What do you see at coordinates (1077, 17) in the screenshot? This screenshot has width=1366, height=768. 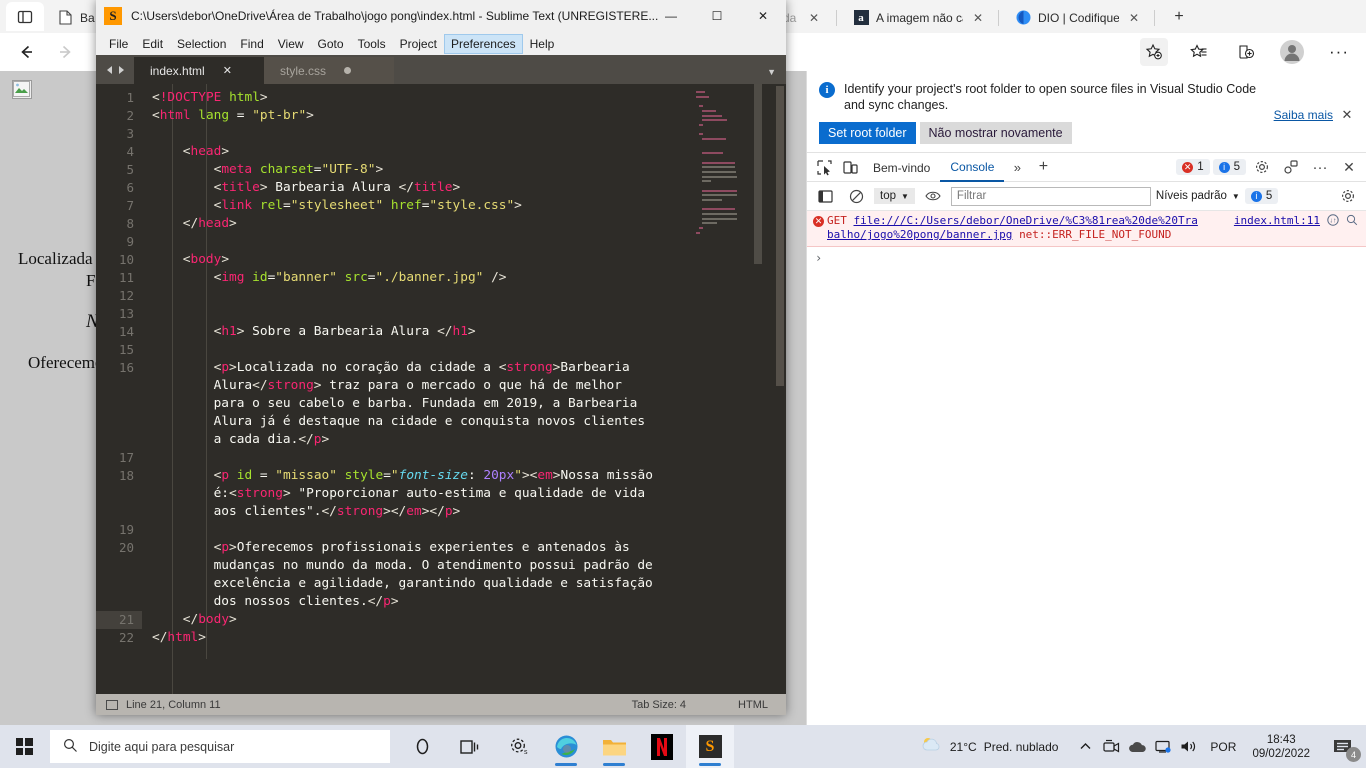 I see `browser-tab-3: DIO | Codifique o ✕` at bounding box center [1077, 17].